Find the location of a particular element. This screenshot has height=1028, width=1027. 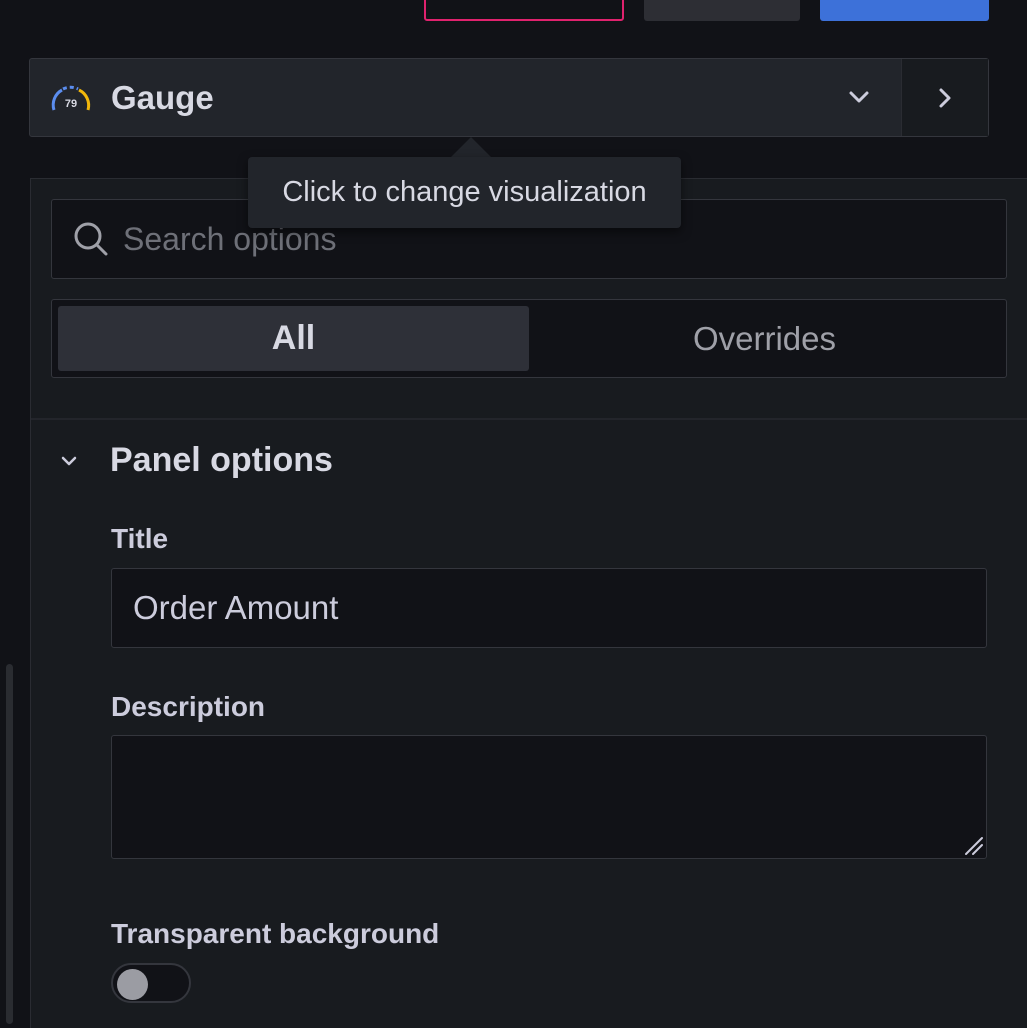

gauge-icon: 79 is located at coordinates (71, 97).